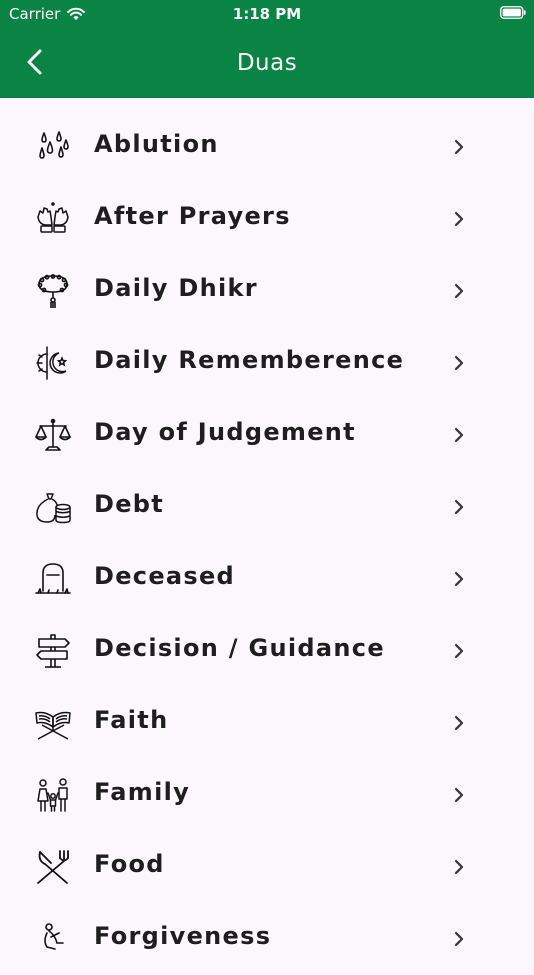 This screenshot has width=534, height=975. Describe the element at coordinates (52, 795) in the screenshot. I see `family-icon` at that location.